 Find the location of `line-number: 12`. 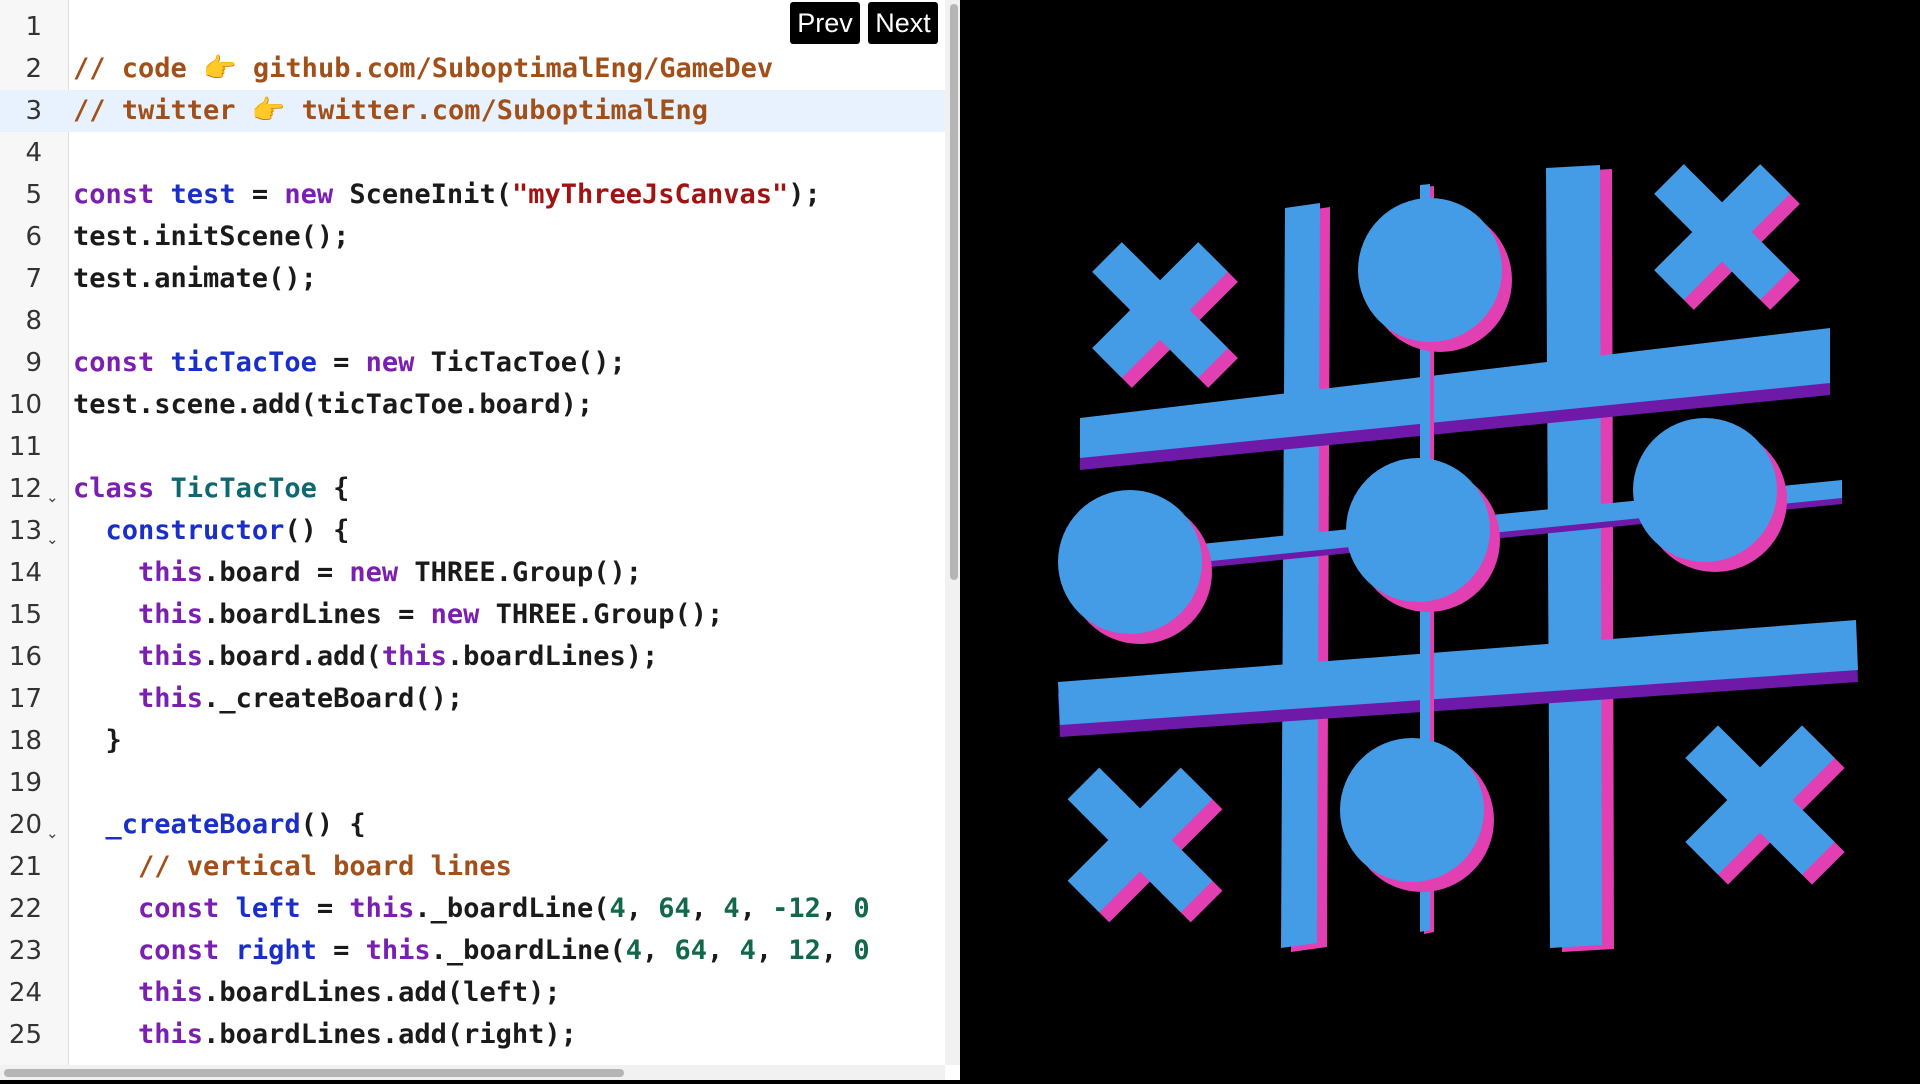

line-number: 12 is located at coordinates (25, 489).